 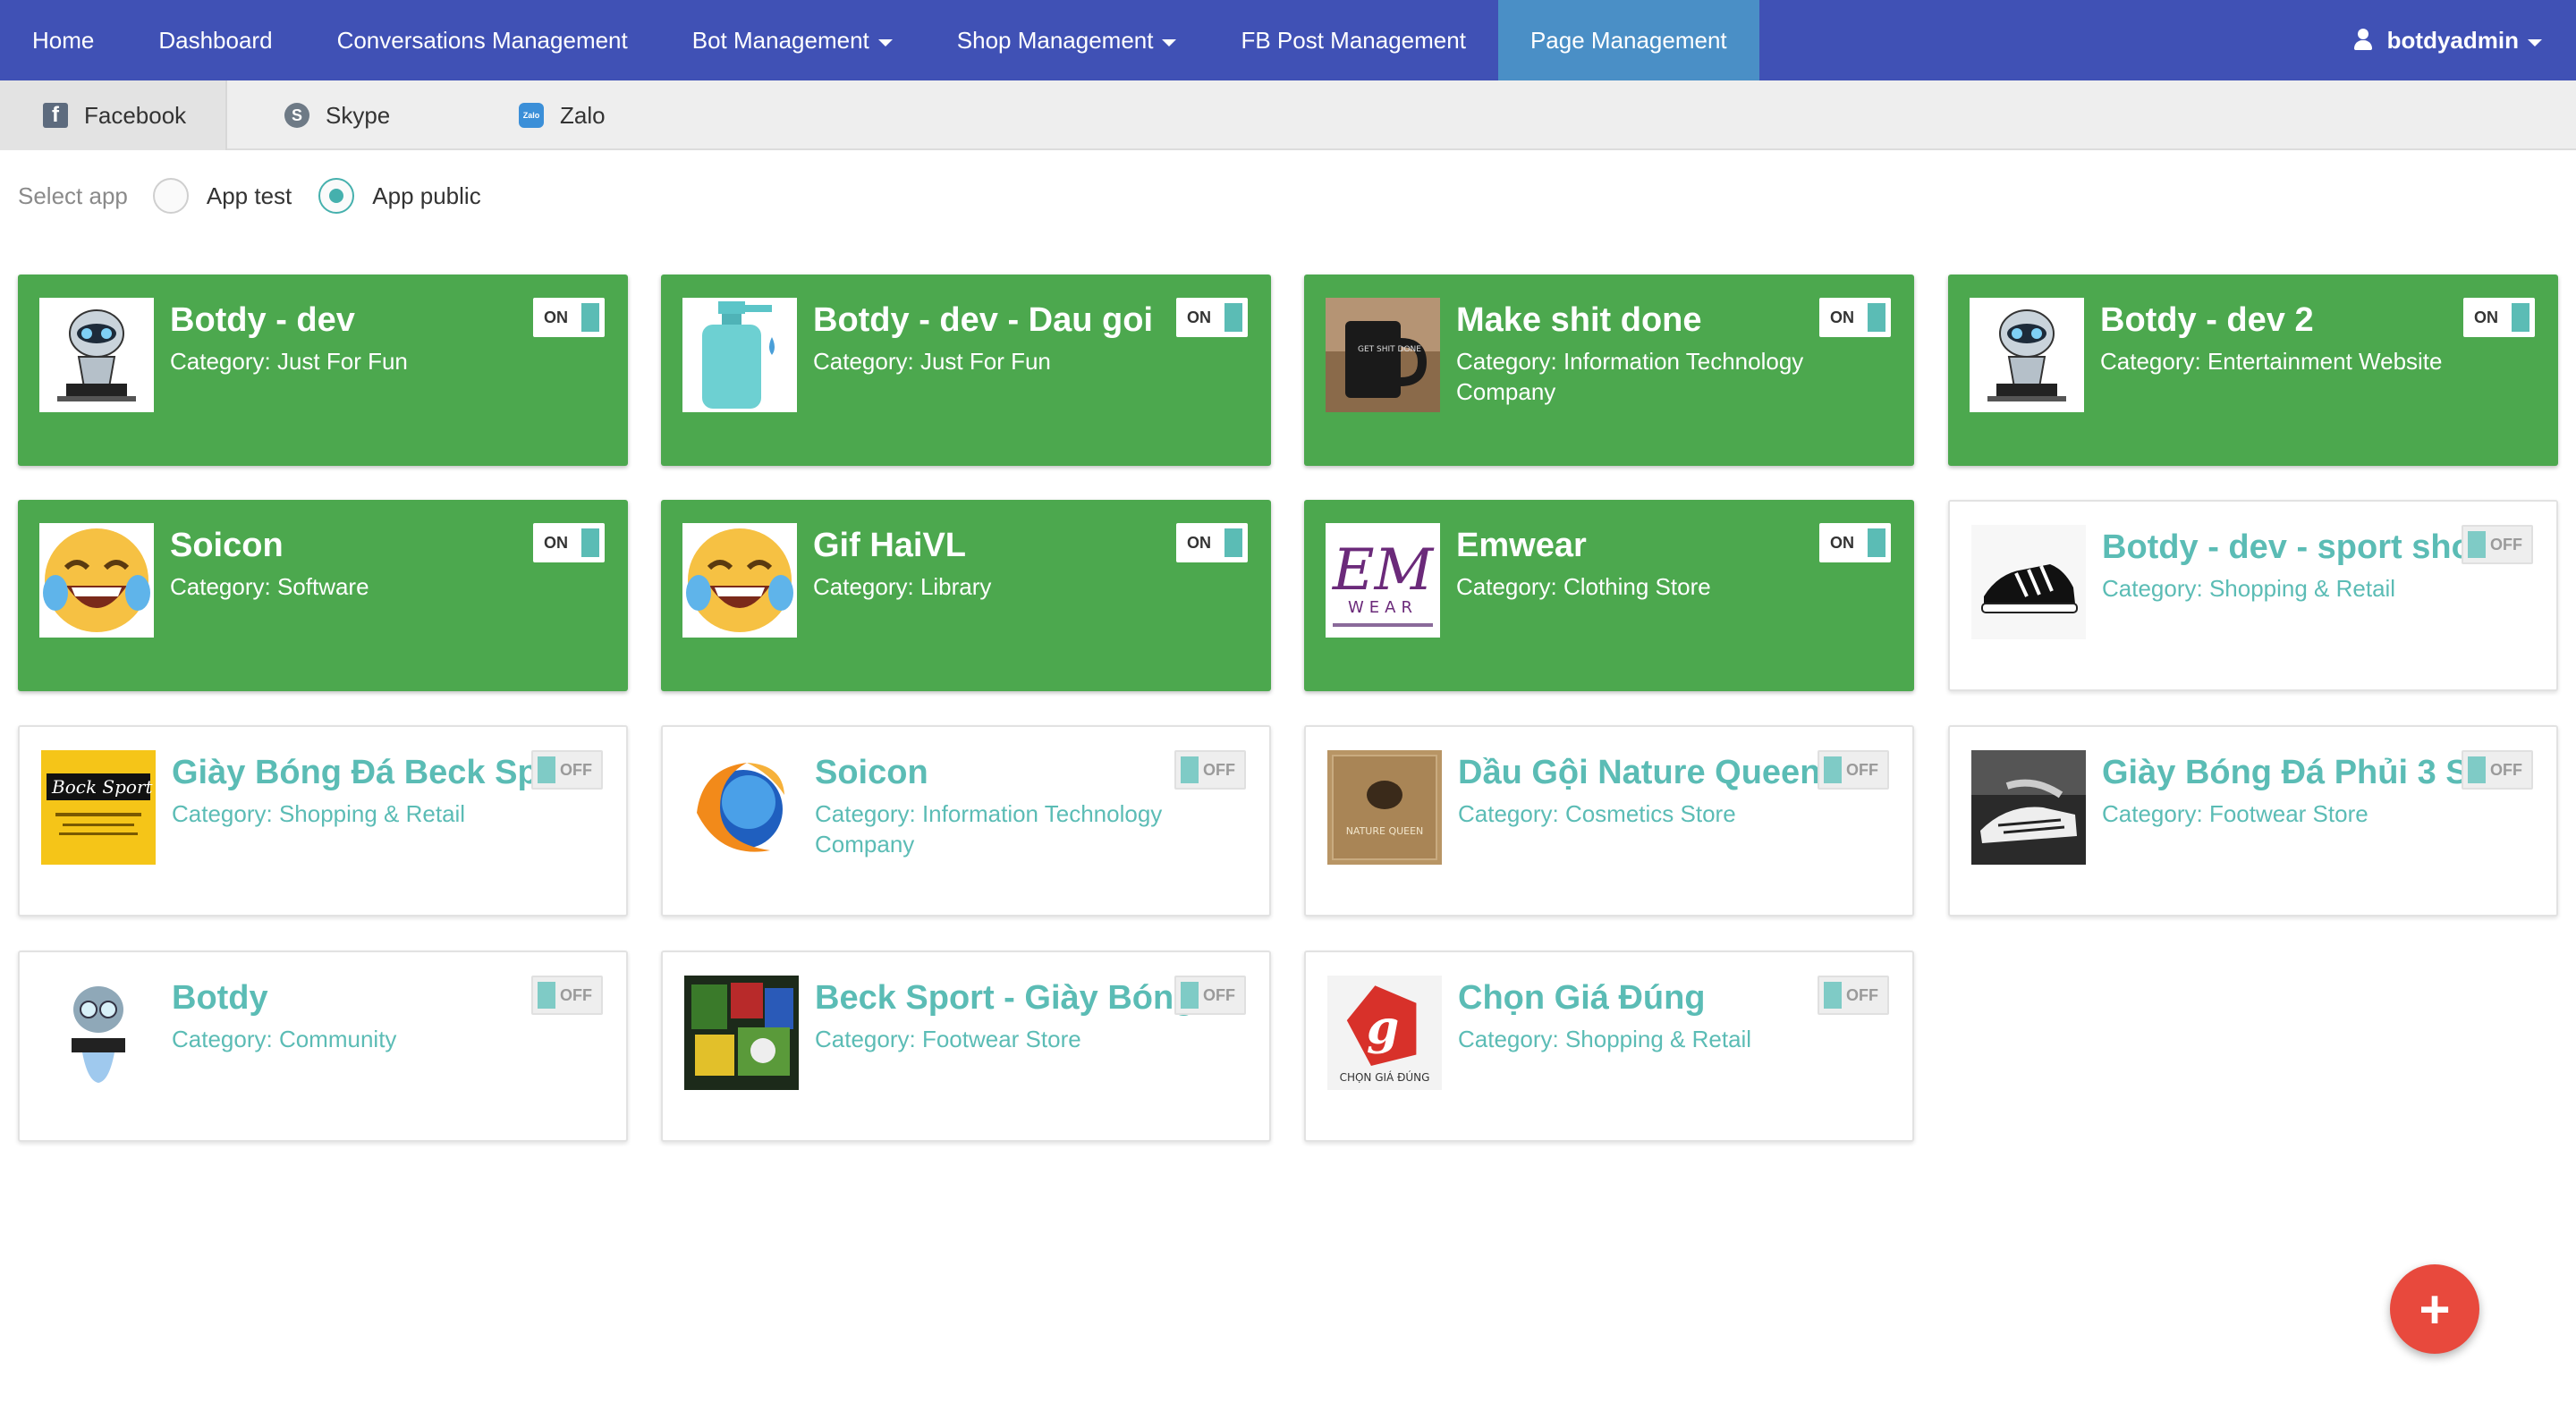 I want to click on skype-icon: S, so click(x=296, y=116).